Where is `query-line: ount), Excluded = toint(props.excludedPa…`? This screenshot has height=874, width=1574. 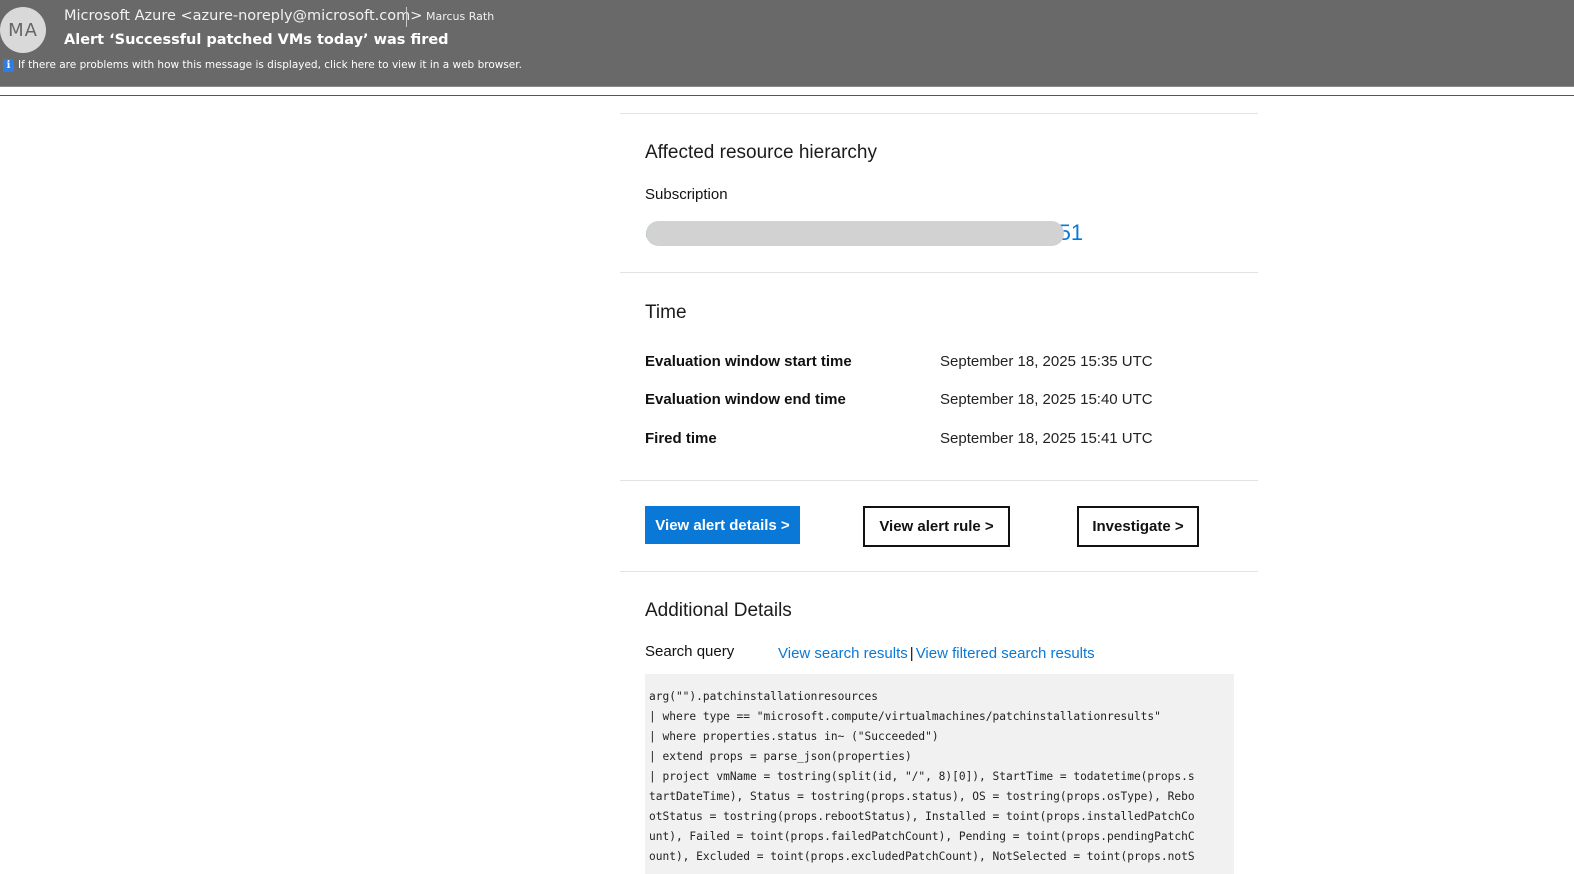 query-line: ount), Excluded = toint(props.excludedPa… is located at coordinates (922, 856).